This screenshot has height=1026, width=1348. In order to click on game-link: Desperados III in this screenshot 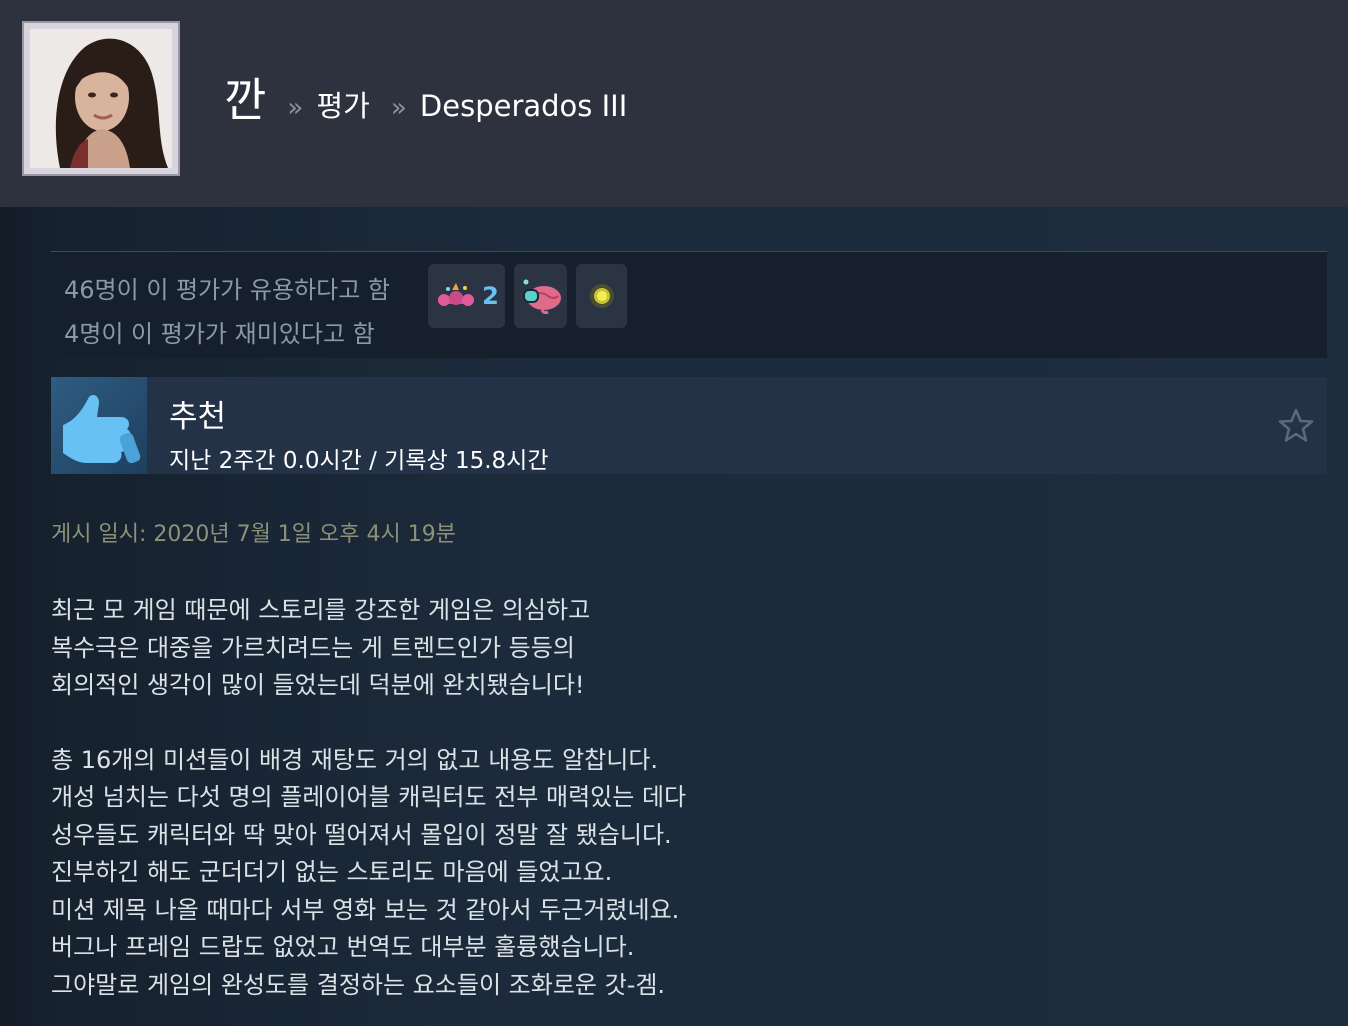, I will do `click(523, 106)`.